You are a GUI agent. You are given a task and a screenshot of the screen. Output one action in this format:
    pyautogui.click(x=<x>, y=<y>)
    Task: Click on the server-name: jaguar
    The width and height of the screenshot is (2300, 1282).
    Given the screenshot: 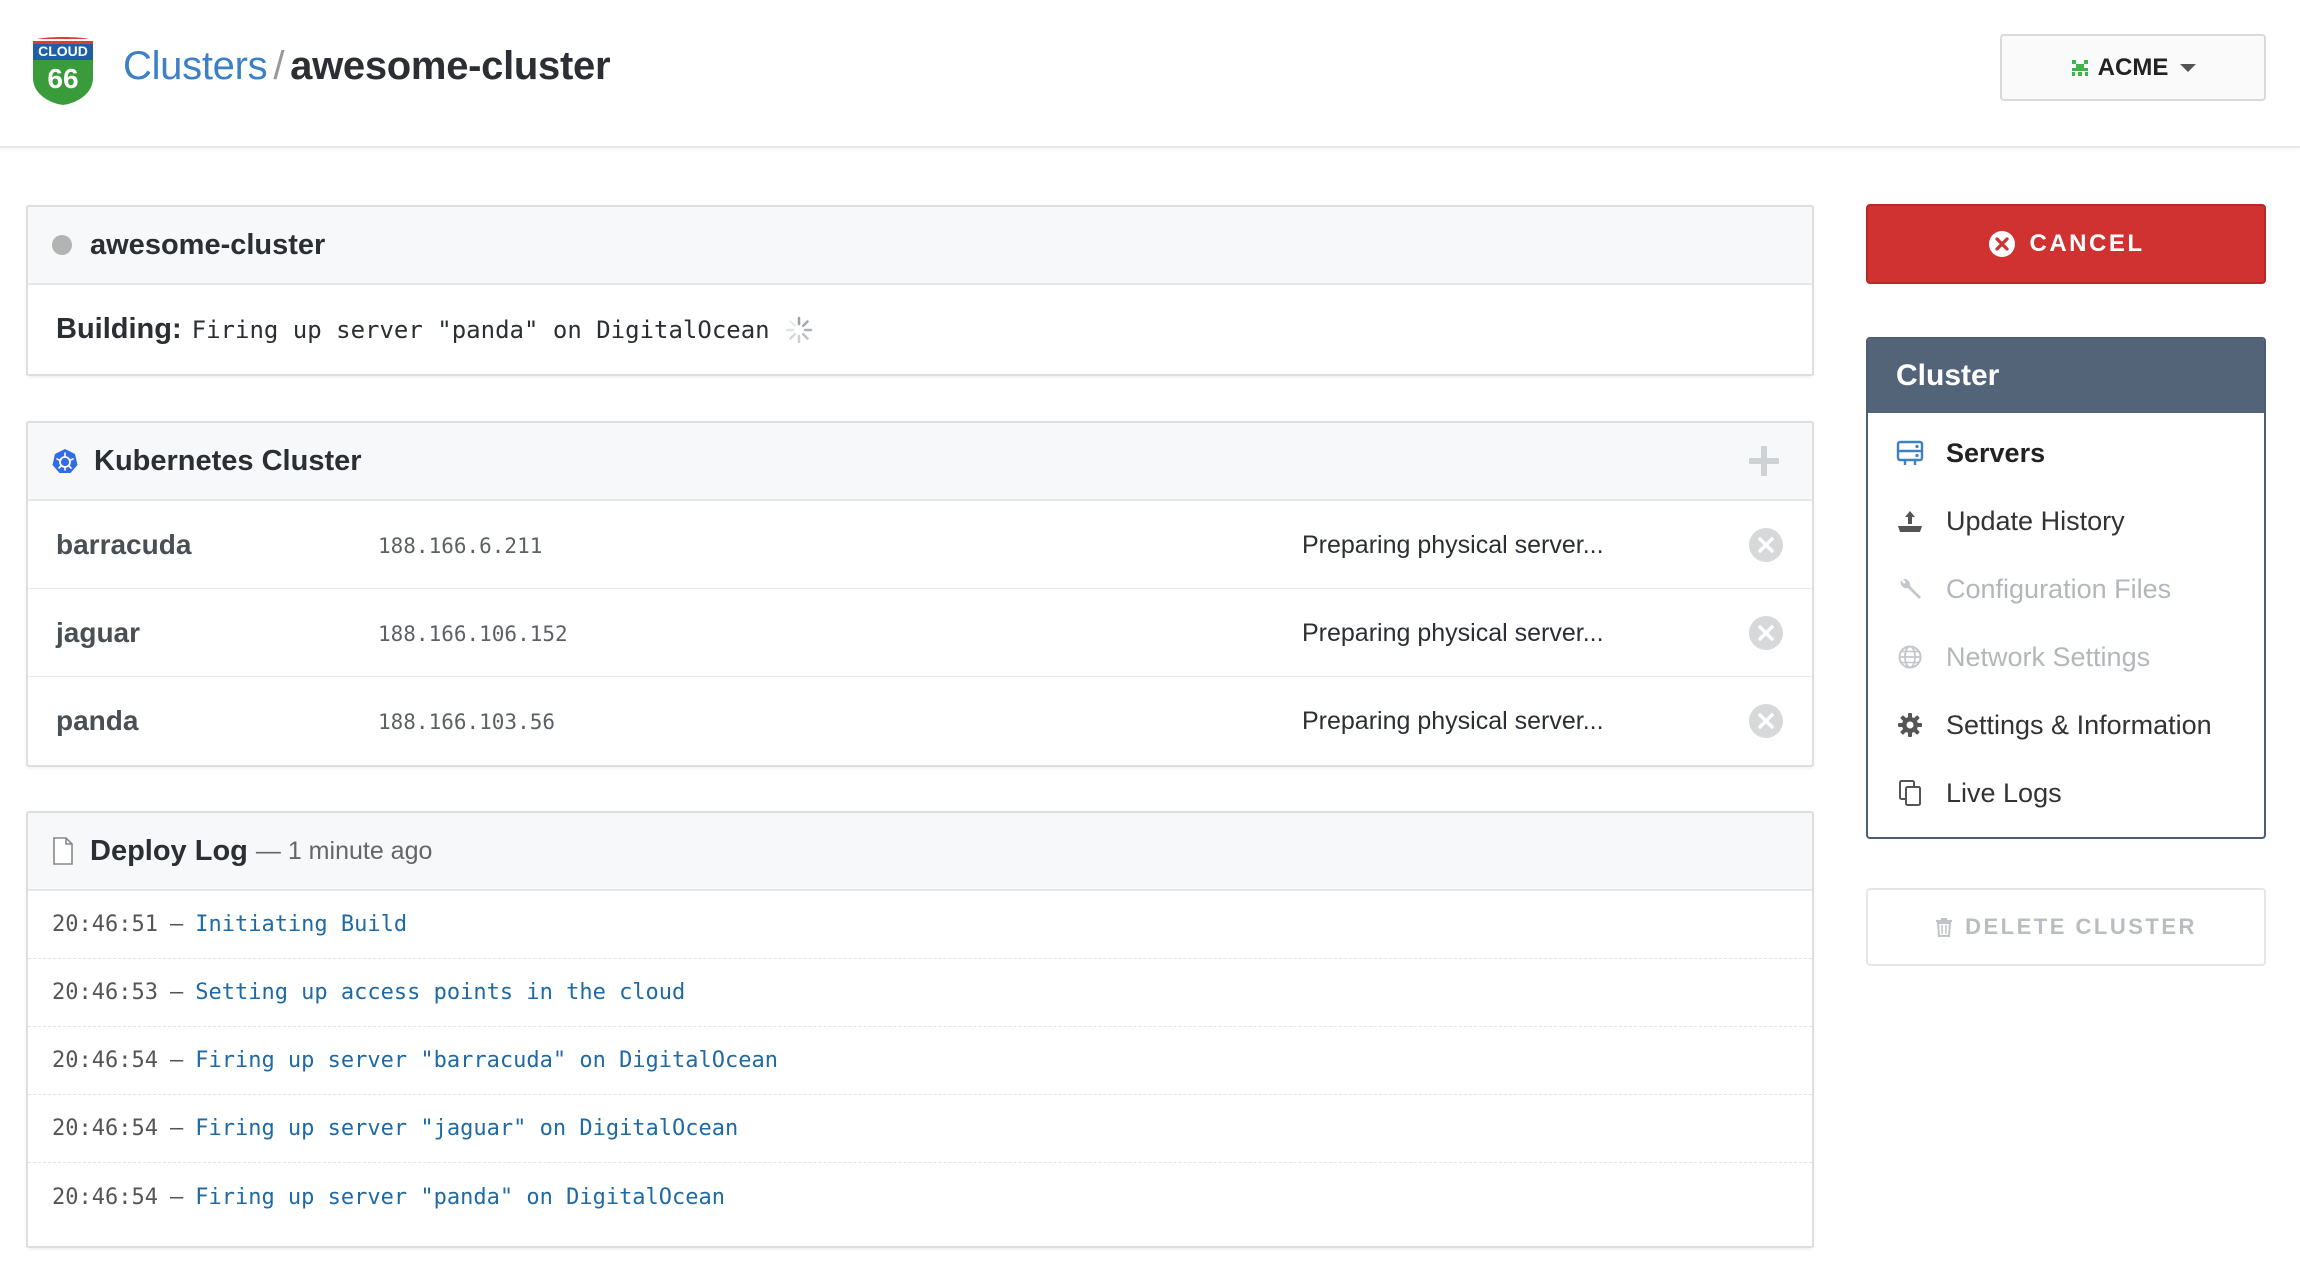 What is the action you would take?
    pyautogui.click(x=98, y=633)
    